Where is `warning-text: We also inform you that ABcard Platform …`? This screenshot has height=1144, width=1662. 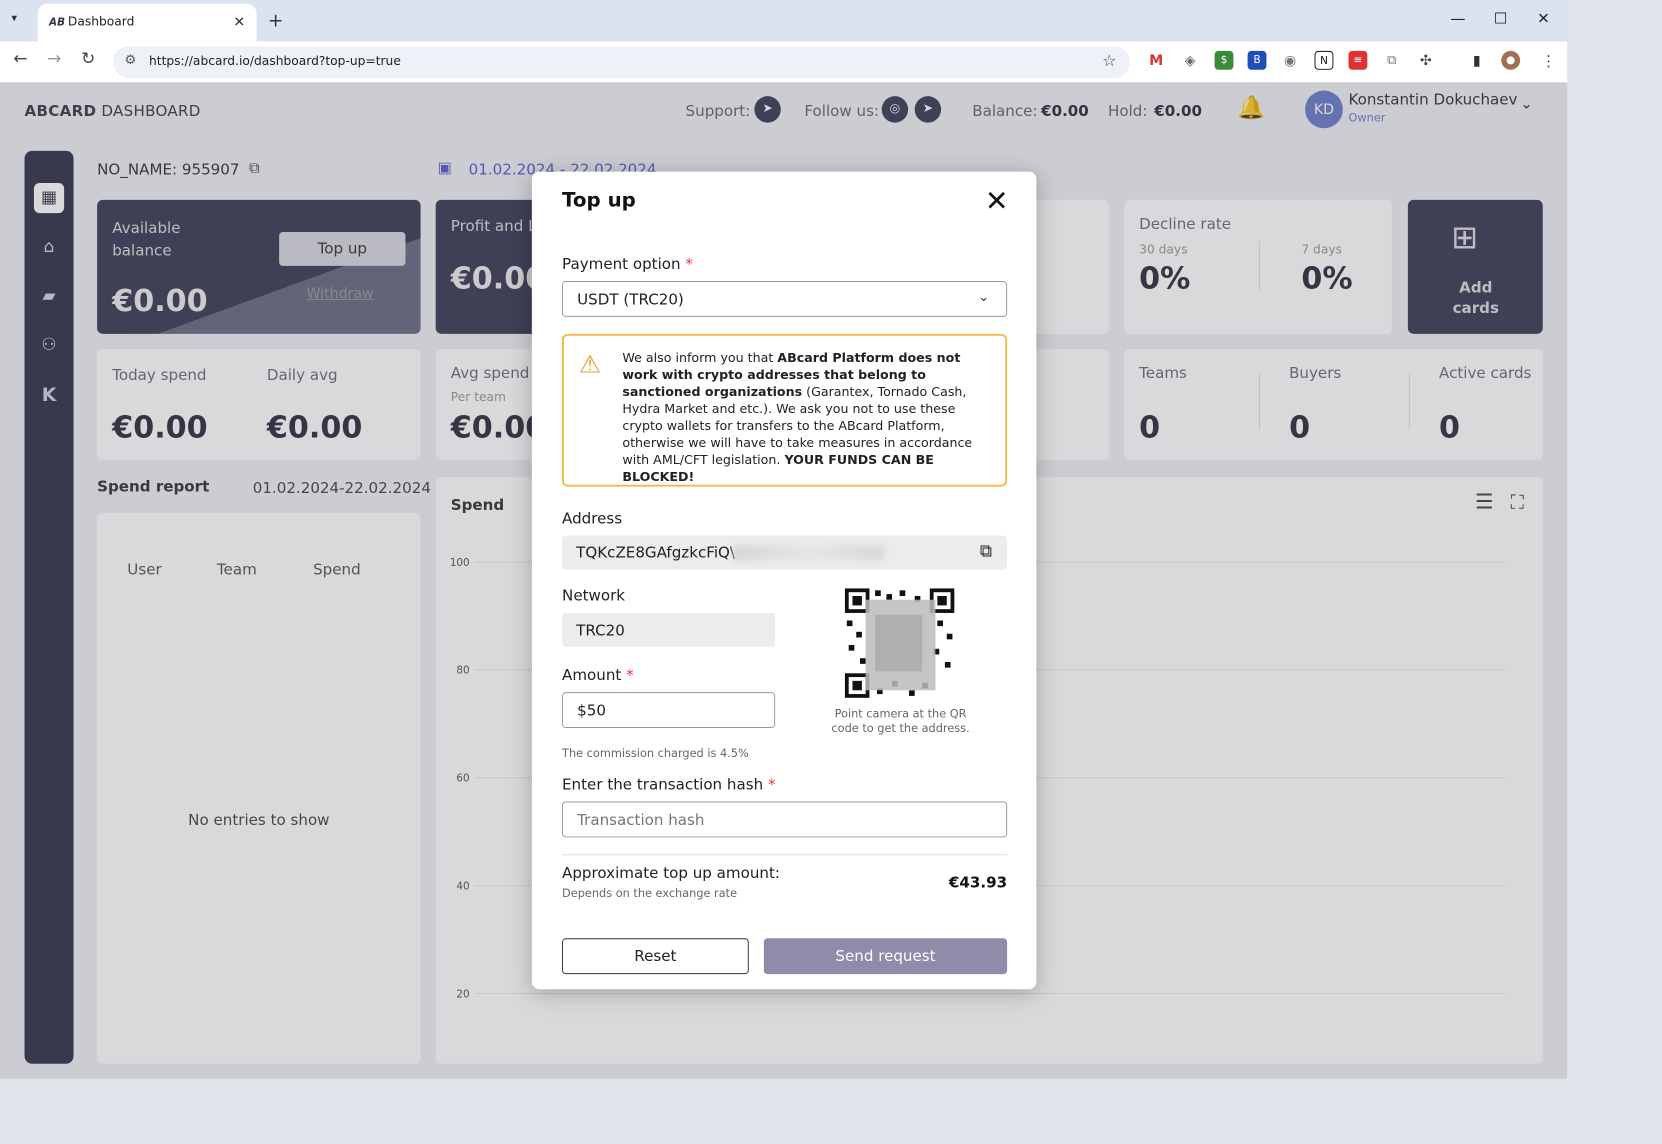 warning-text: We also inform you that ABcard Platform … is located at coordinates (797, 418).